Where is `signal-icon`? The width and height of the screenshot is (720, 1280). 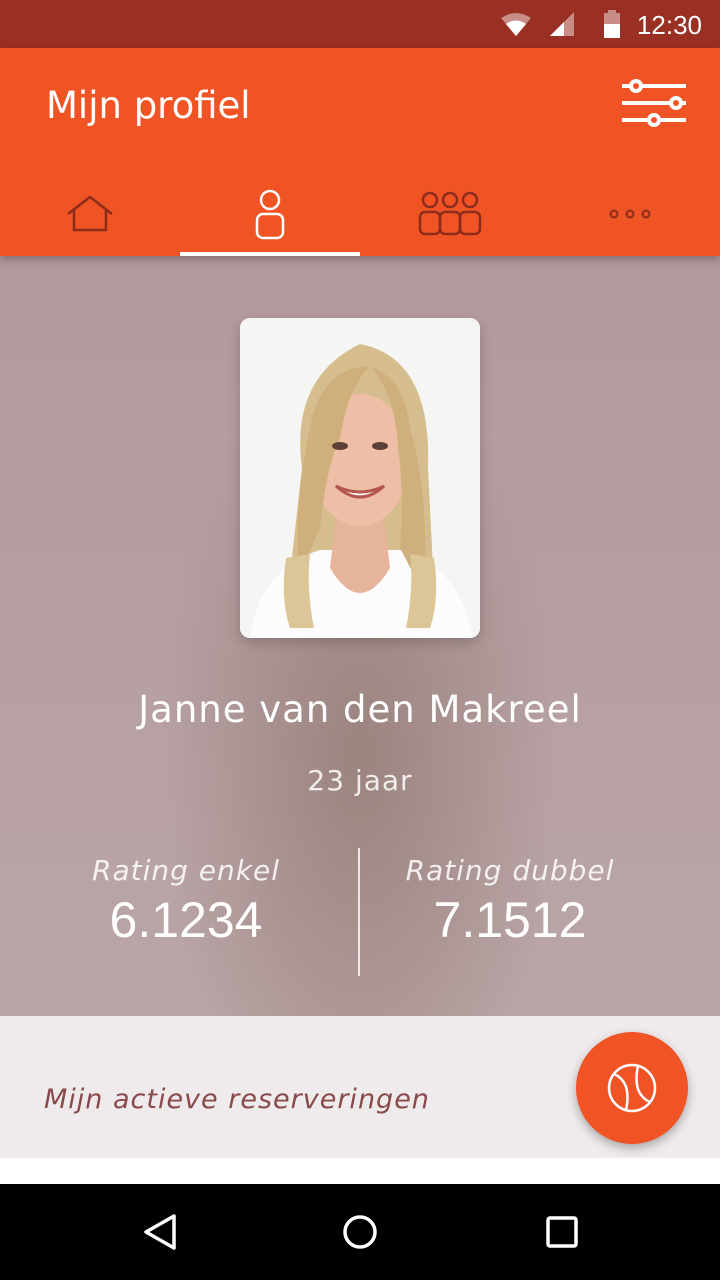
signal-icon is located at coordinates (562, 24).